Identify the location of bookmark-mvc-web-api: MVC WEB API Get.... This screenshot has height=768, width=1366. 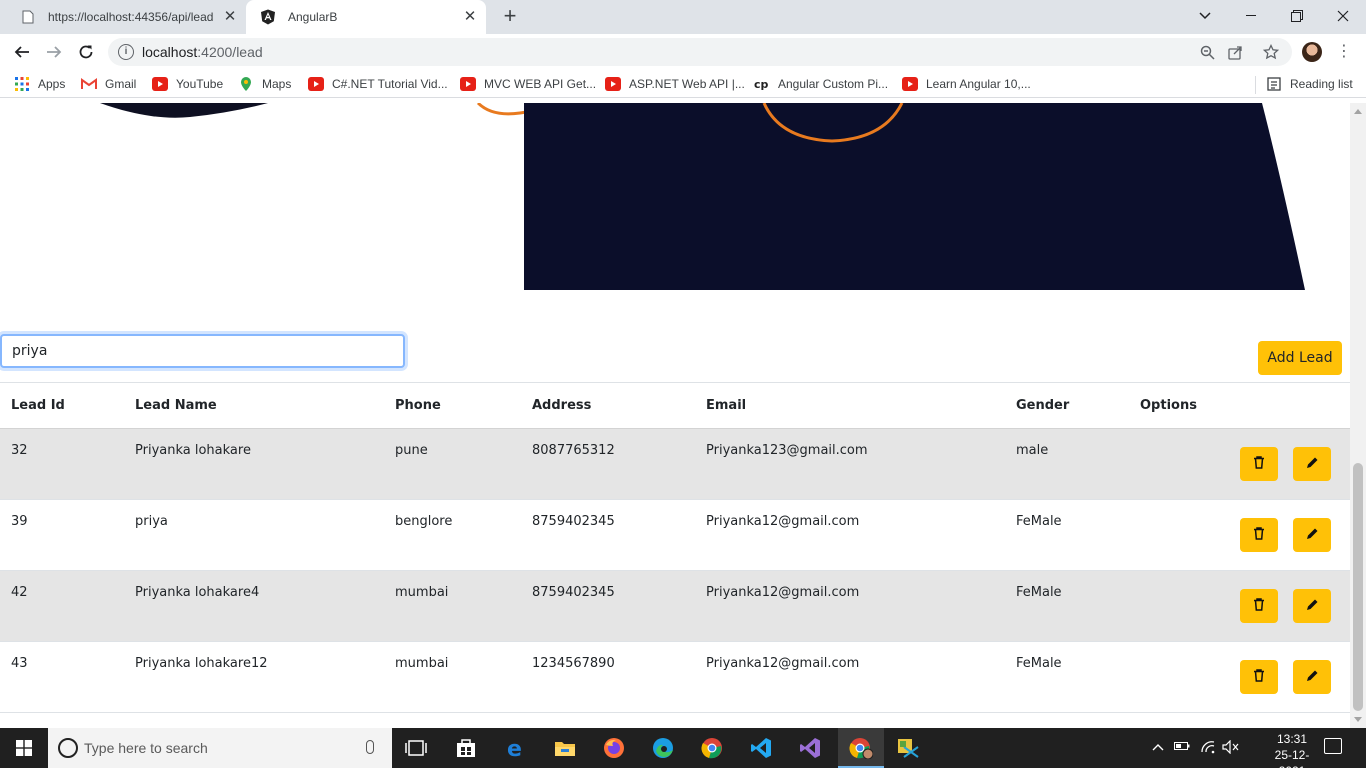
(528, 84).